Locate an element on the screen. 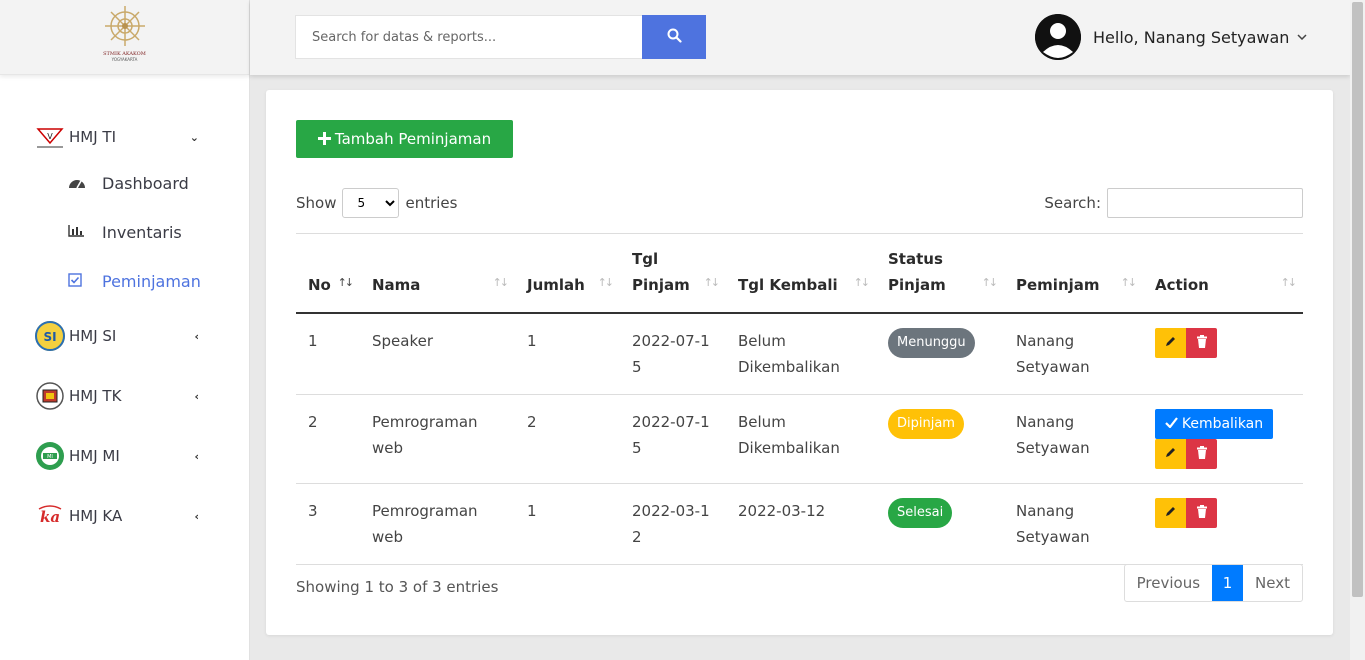 The width and height of the screenshot is (1365, 660). status-badge: Menunggu is located at coordinates (931, 343).